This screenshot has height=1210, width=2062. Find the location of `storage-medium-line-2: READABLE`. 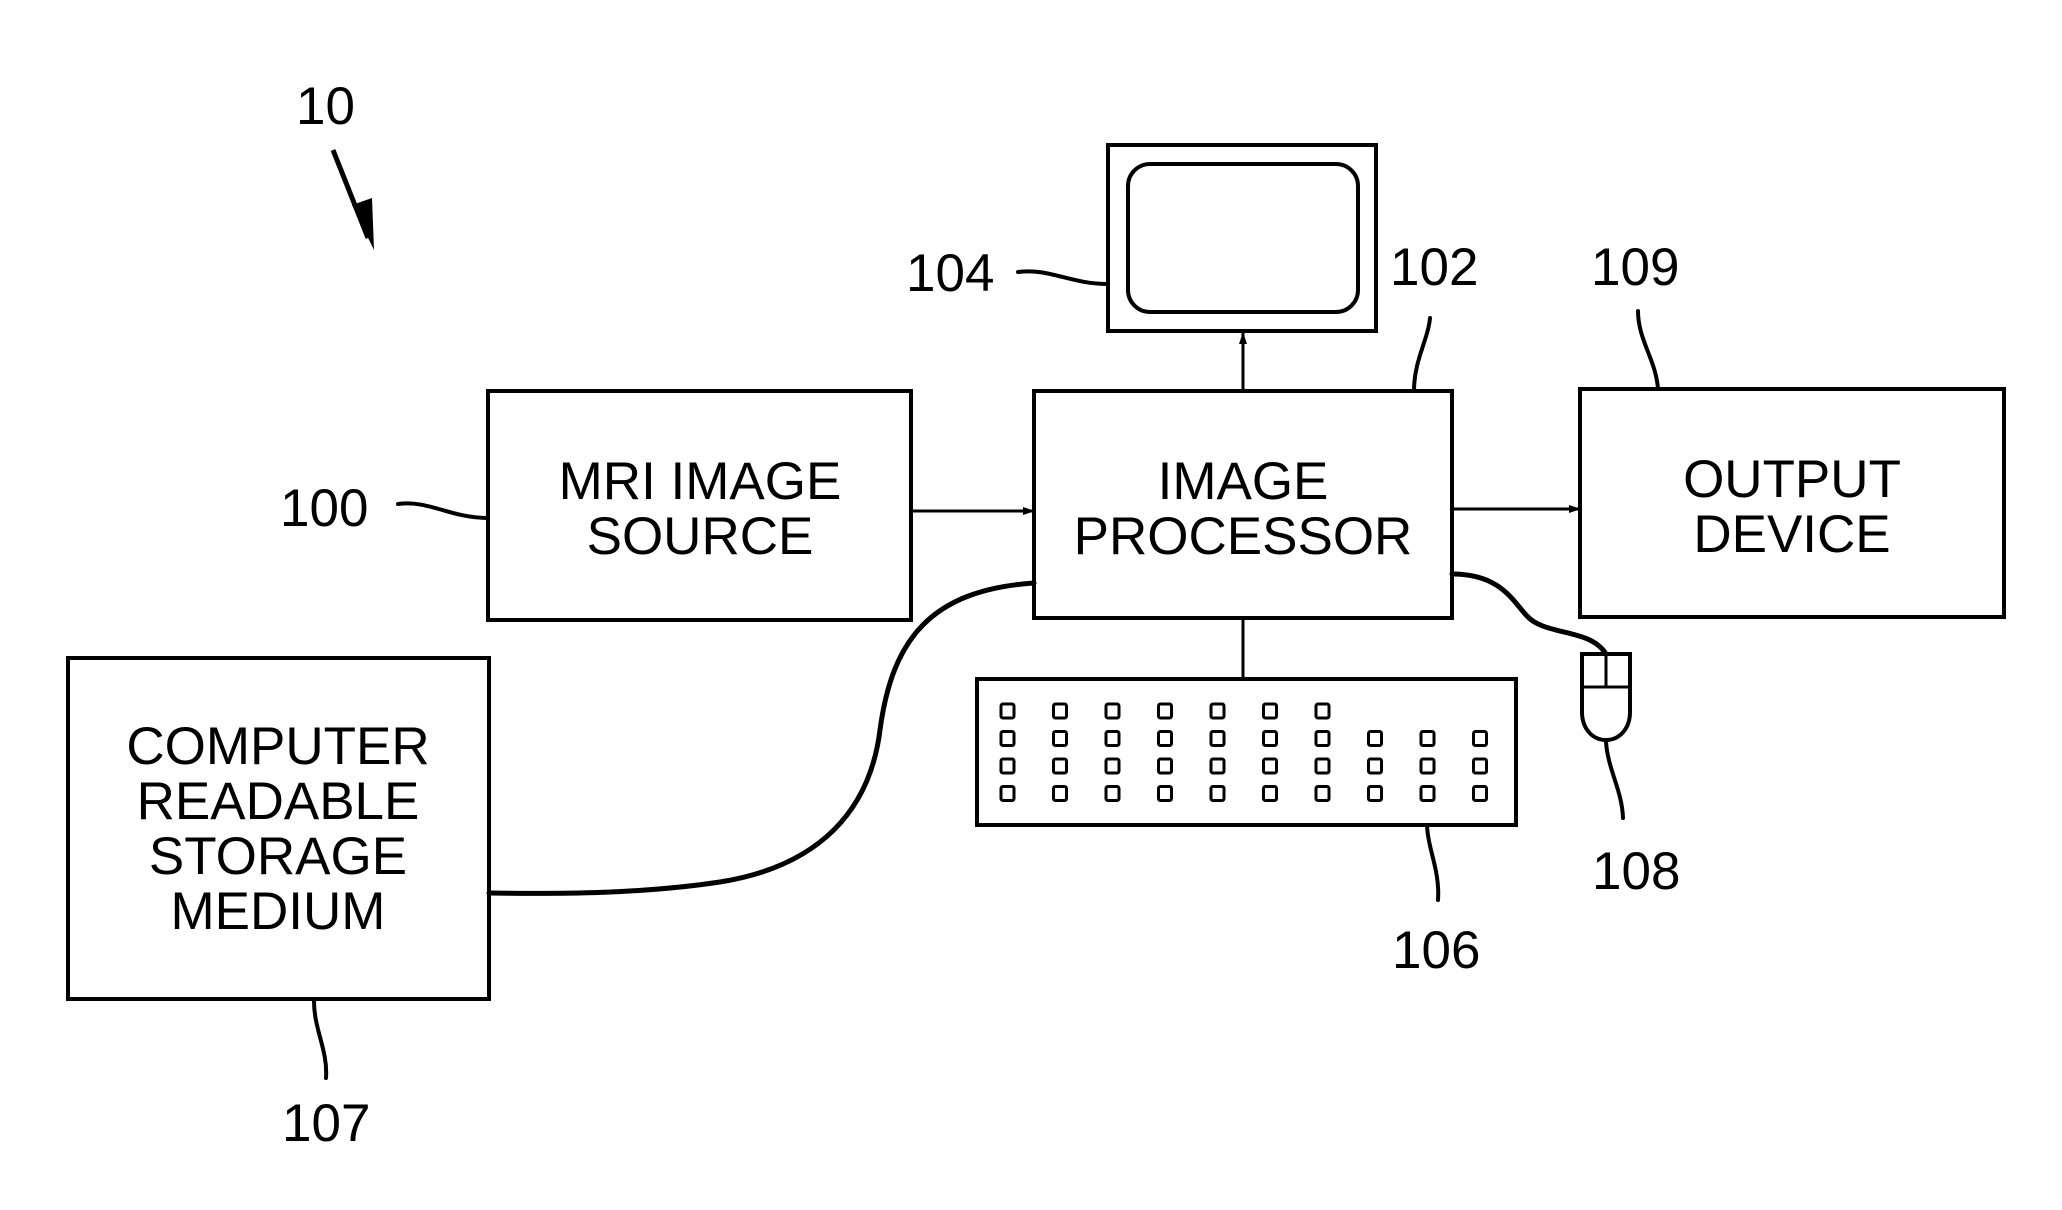

storage-medium-line-2: READABLE is located at coordinates (278, 801).